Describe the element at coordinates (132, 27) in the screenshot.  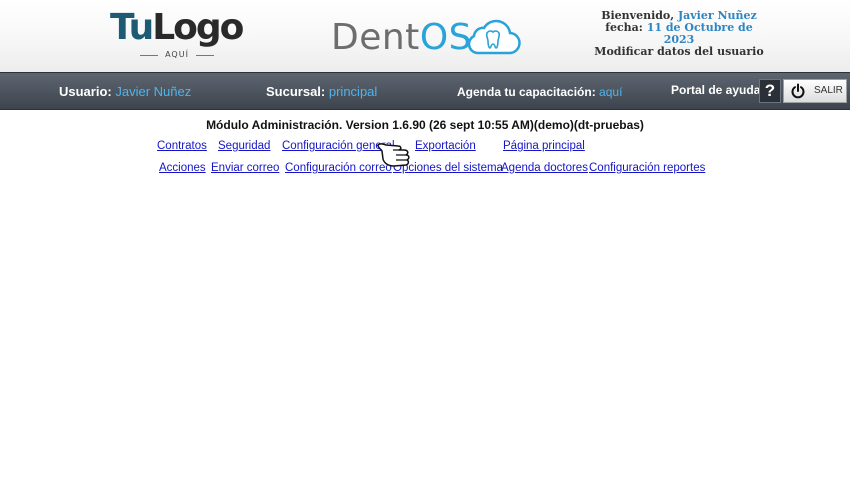
I see `logo-text-part1: Tu` at that location.